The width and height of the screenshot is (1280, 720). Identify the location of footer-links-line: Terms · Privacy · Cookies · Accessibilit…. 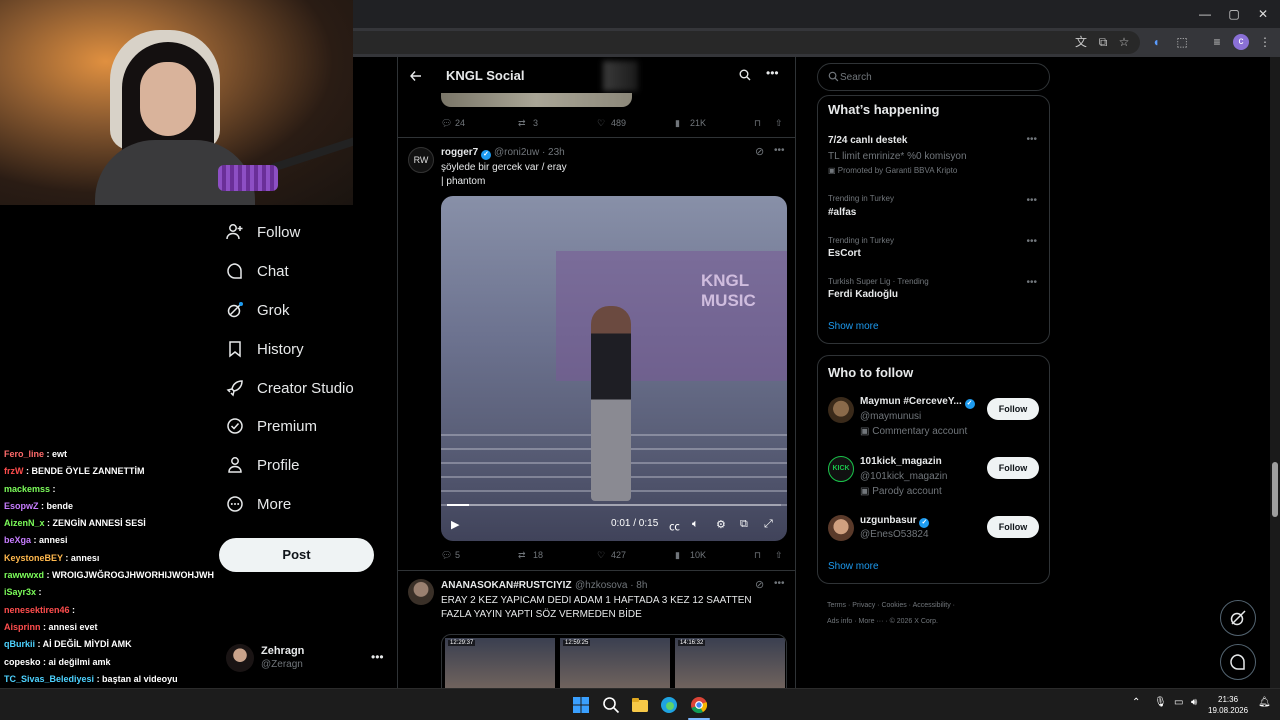
(927, 606).